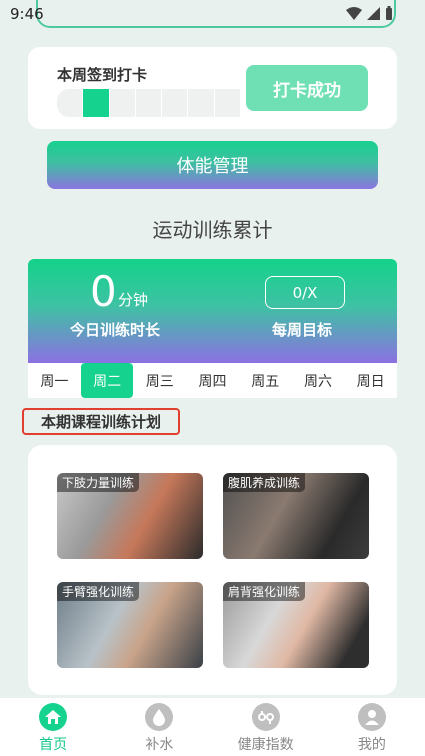 This screenshot has height=756, width=425. What do you see at coordinates (216, 14) in the screenshot?
I see `status-notch` at bounding box center [216, 14].